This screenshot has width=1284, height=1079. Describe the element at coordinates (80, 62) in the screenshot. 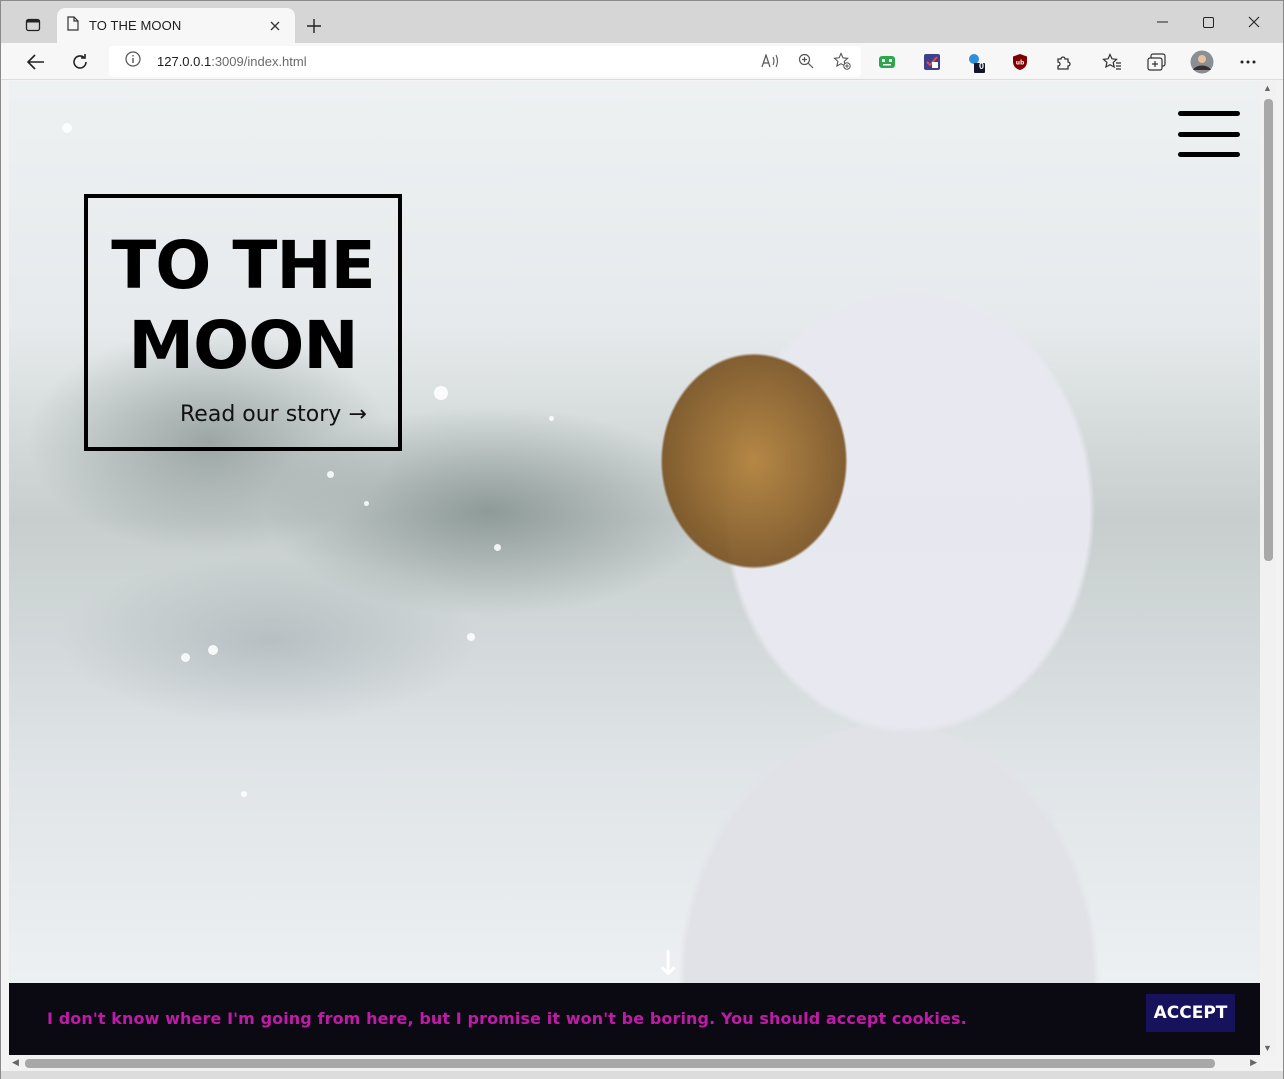

I see `refresh-icon` at that location.